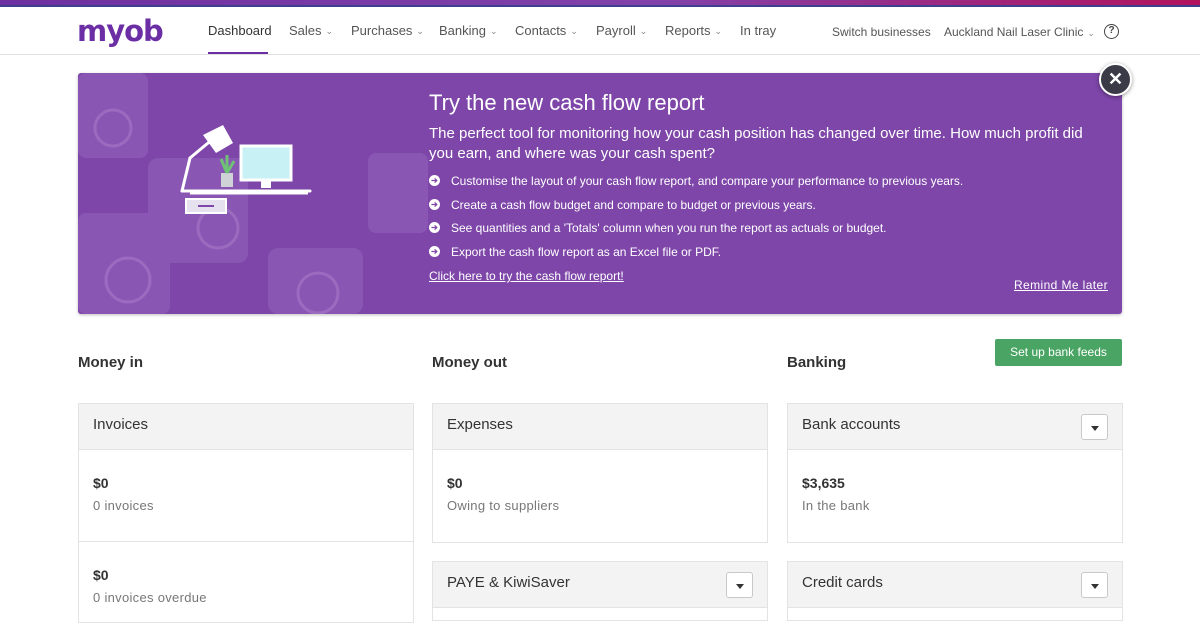 The width and height of the screenshot is (1200, 623). I want to click on try-cash-flow-report-link: Click here to try the cash flow report!, so click(526, 276).